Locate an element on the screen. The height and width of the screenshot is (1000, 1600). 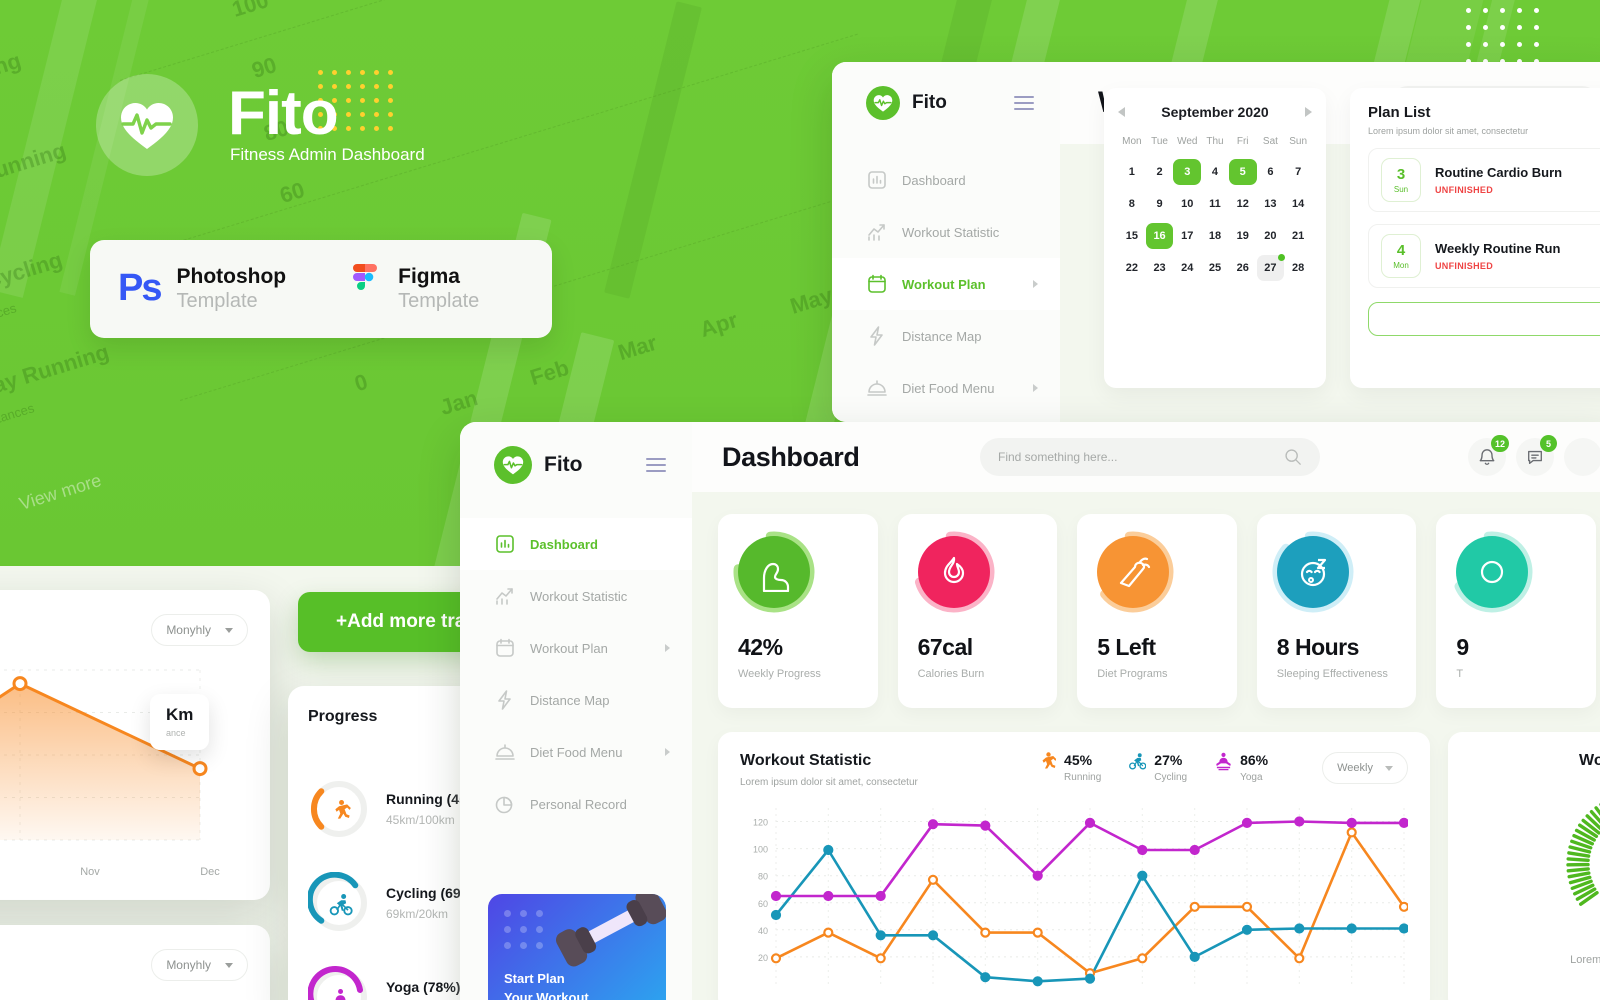
sidebar-item-label: Distance Map is located at coordinates (942, 336).